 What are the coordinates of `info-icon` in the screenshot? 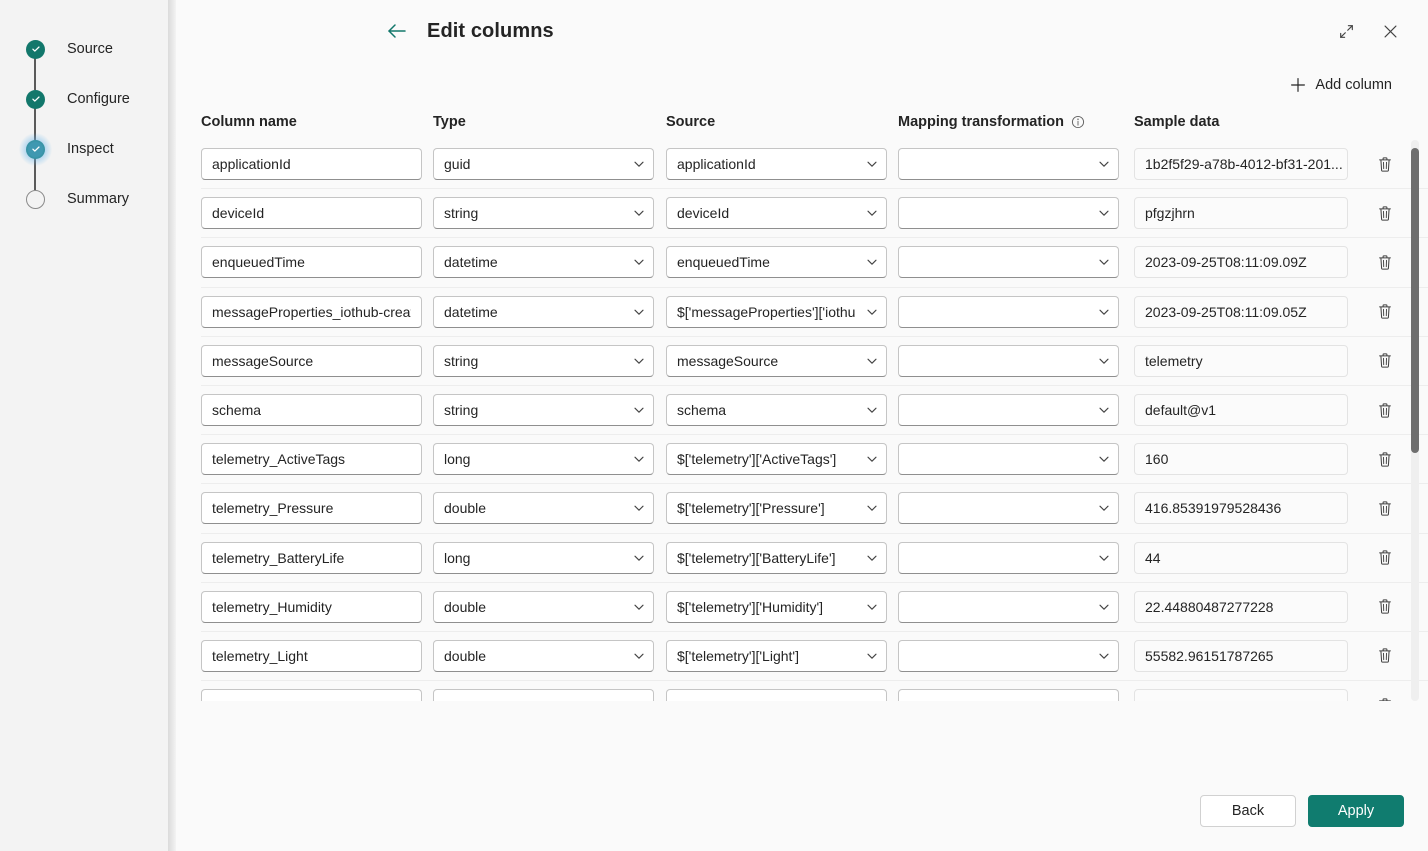 It's located at (1078, 122).